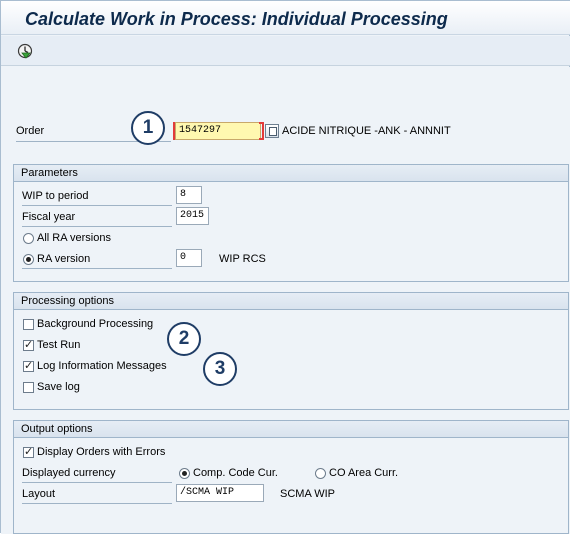 Image resolution: width=570 pixels, height=534 pixels. I want to click on callout-2: 2, so click(184, 339).